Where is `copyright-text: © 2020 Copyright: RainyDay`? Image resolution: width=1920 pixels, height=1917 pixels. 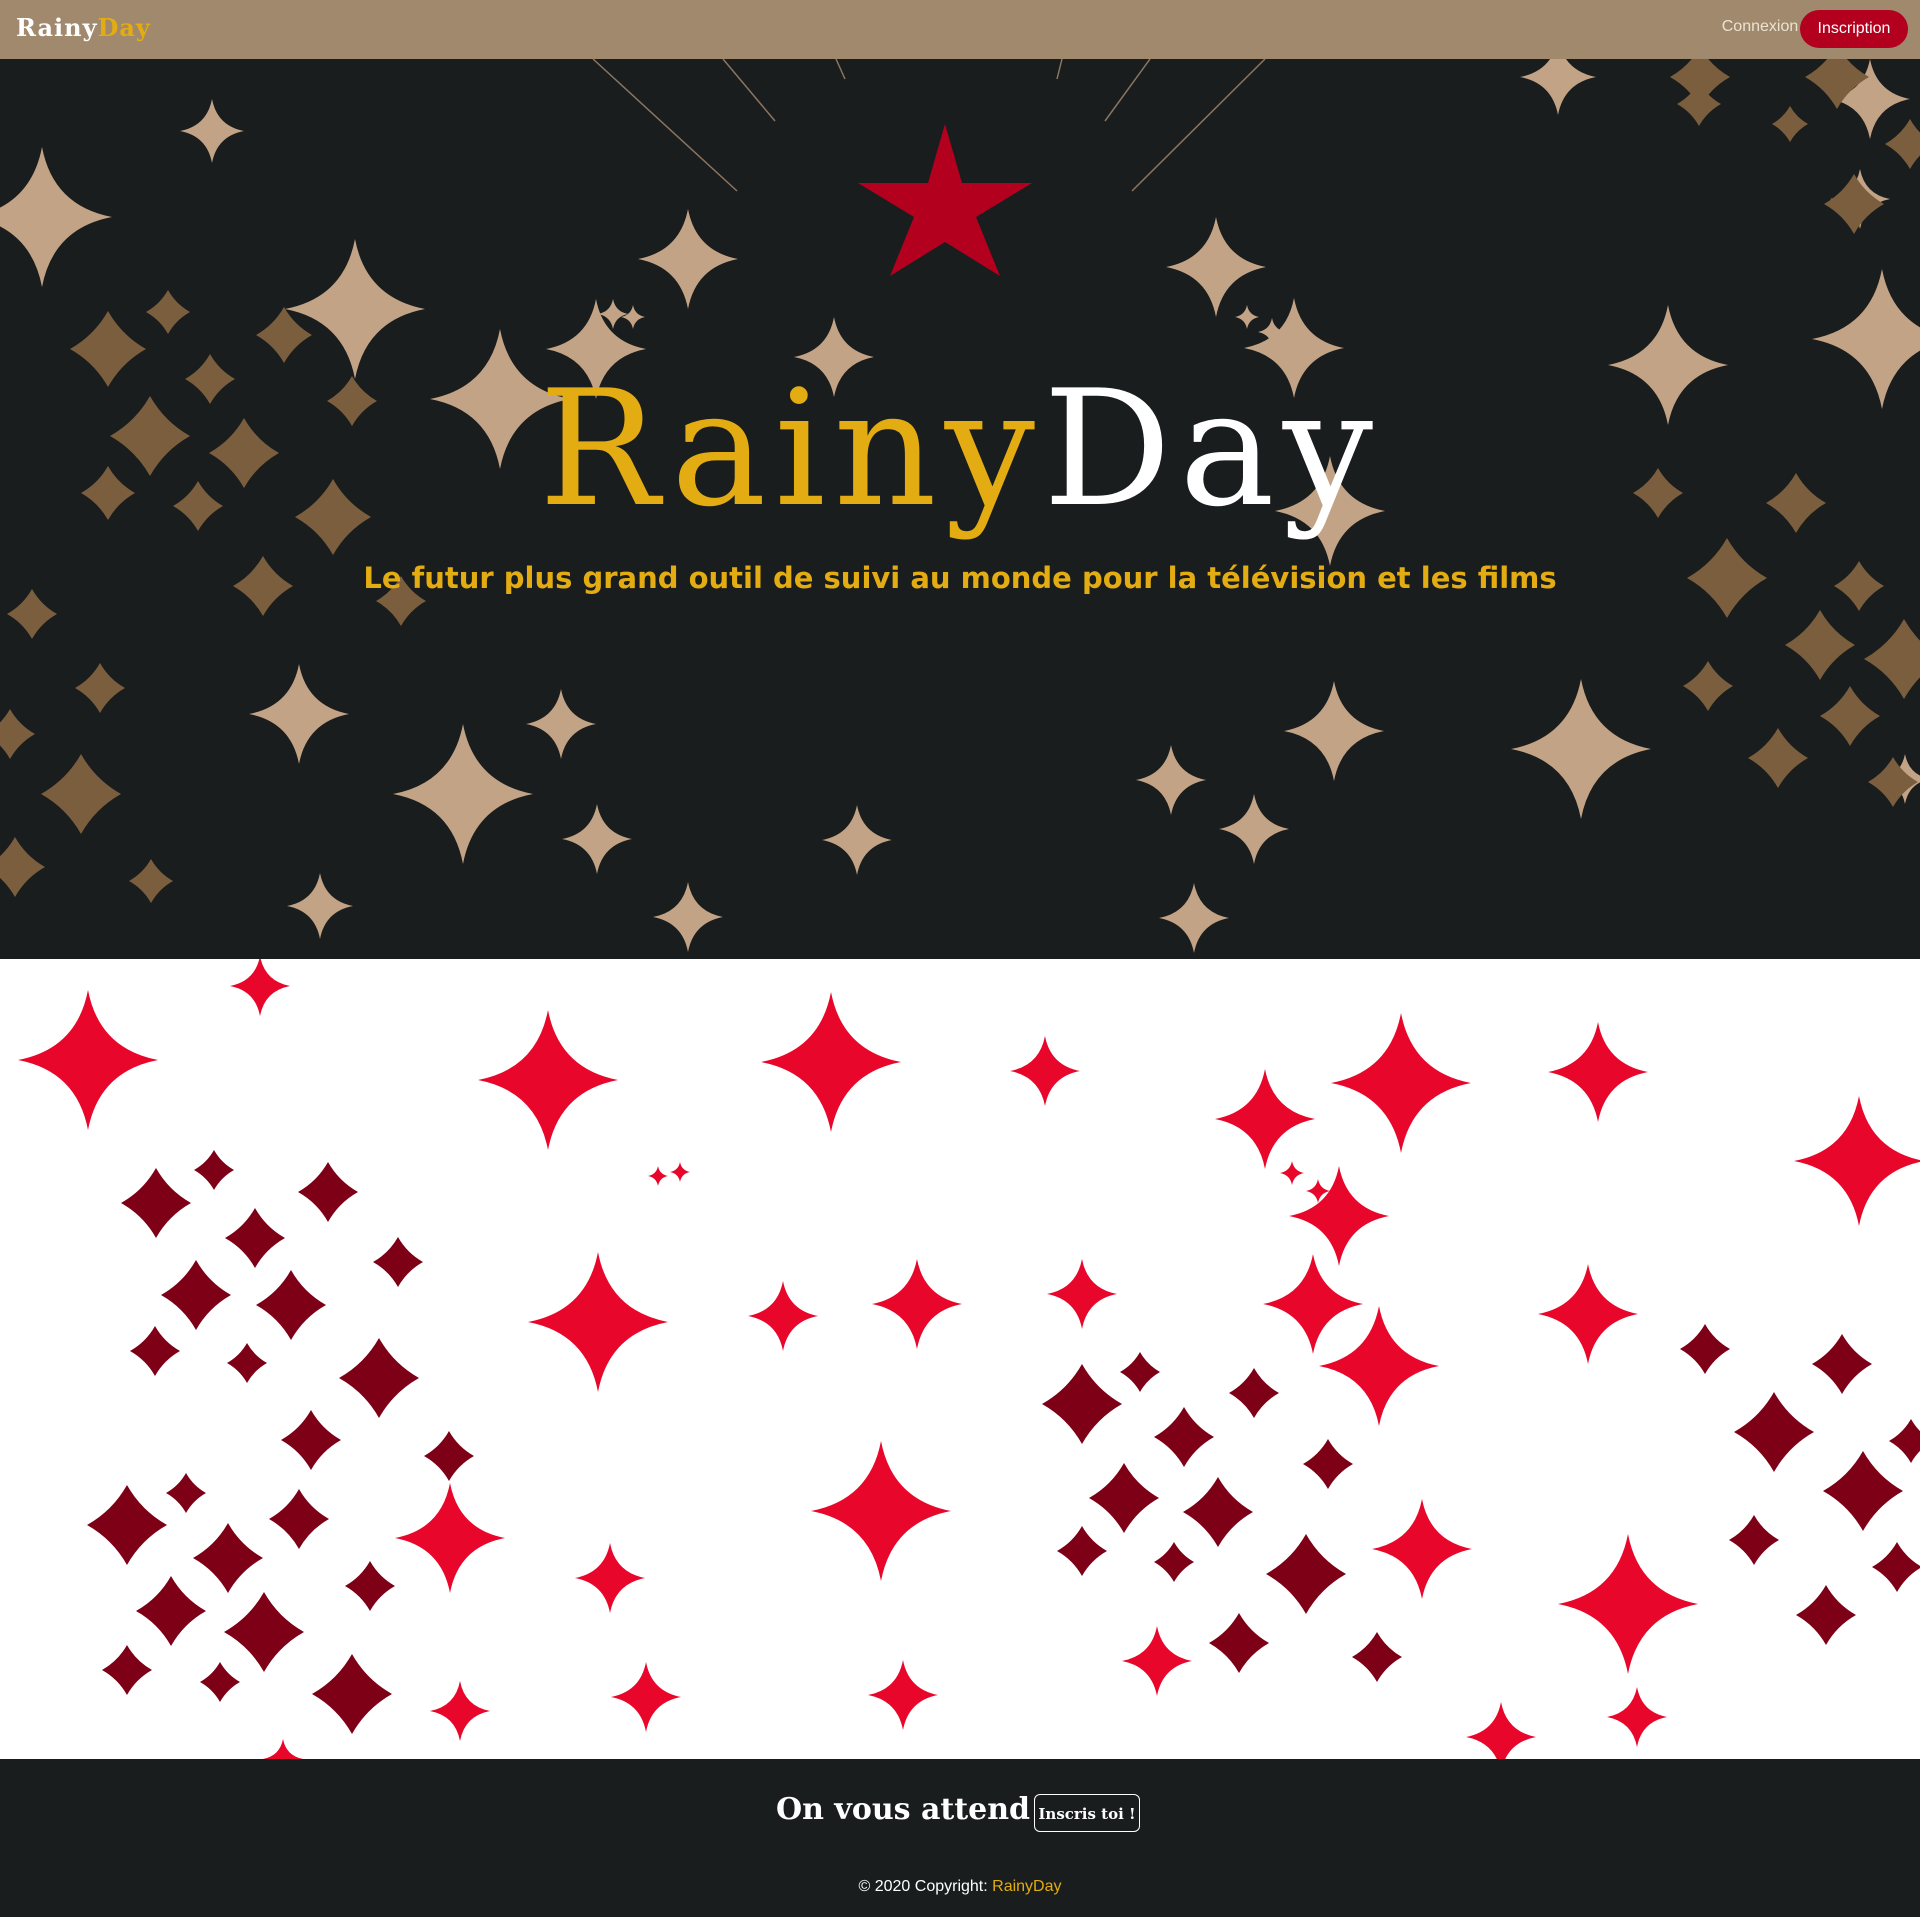
copyright-text: © 2020 Copyright: RainyDay is located at coordinates (960, 1887).